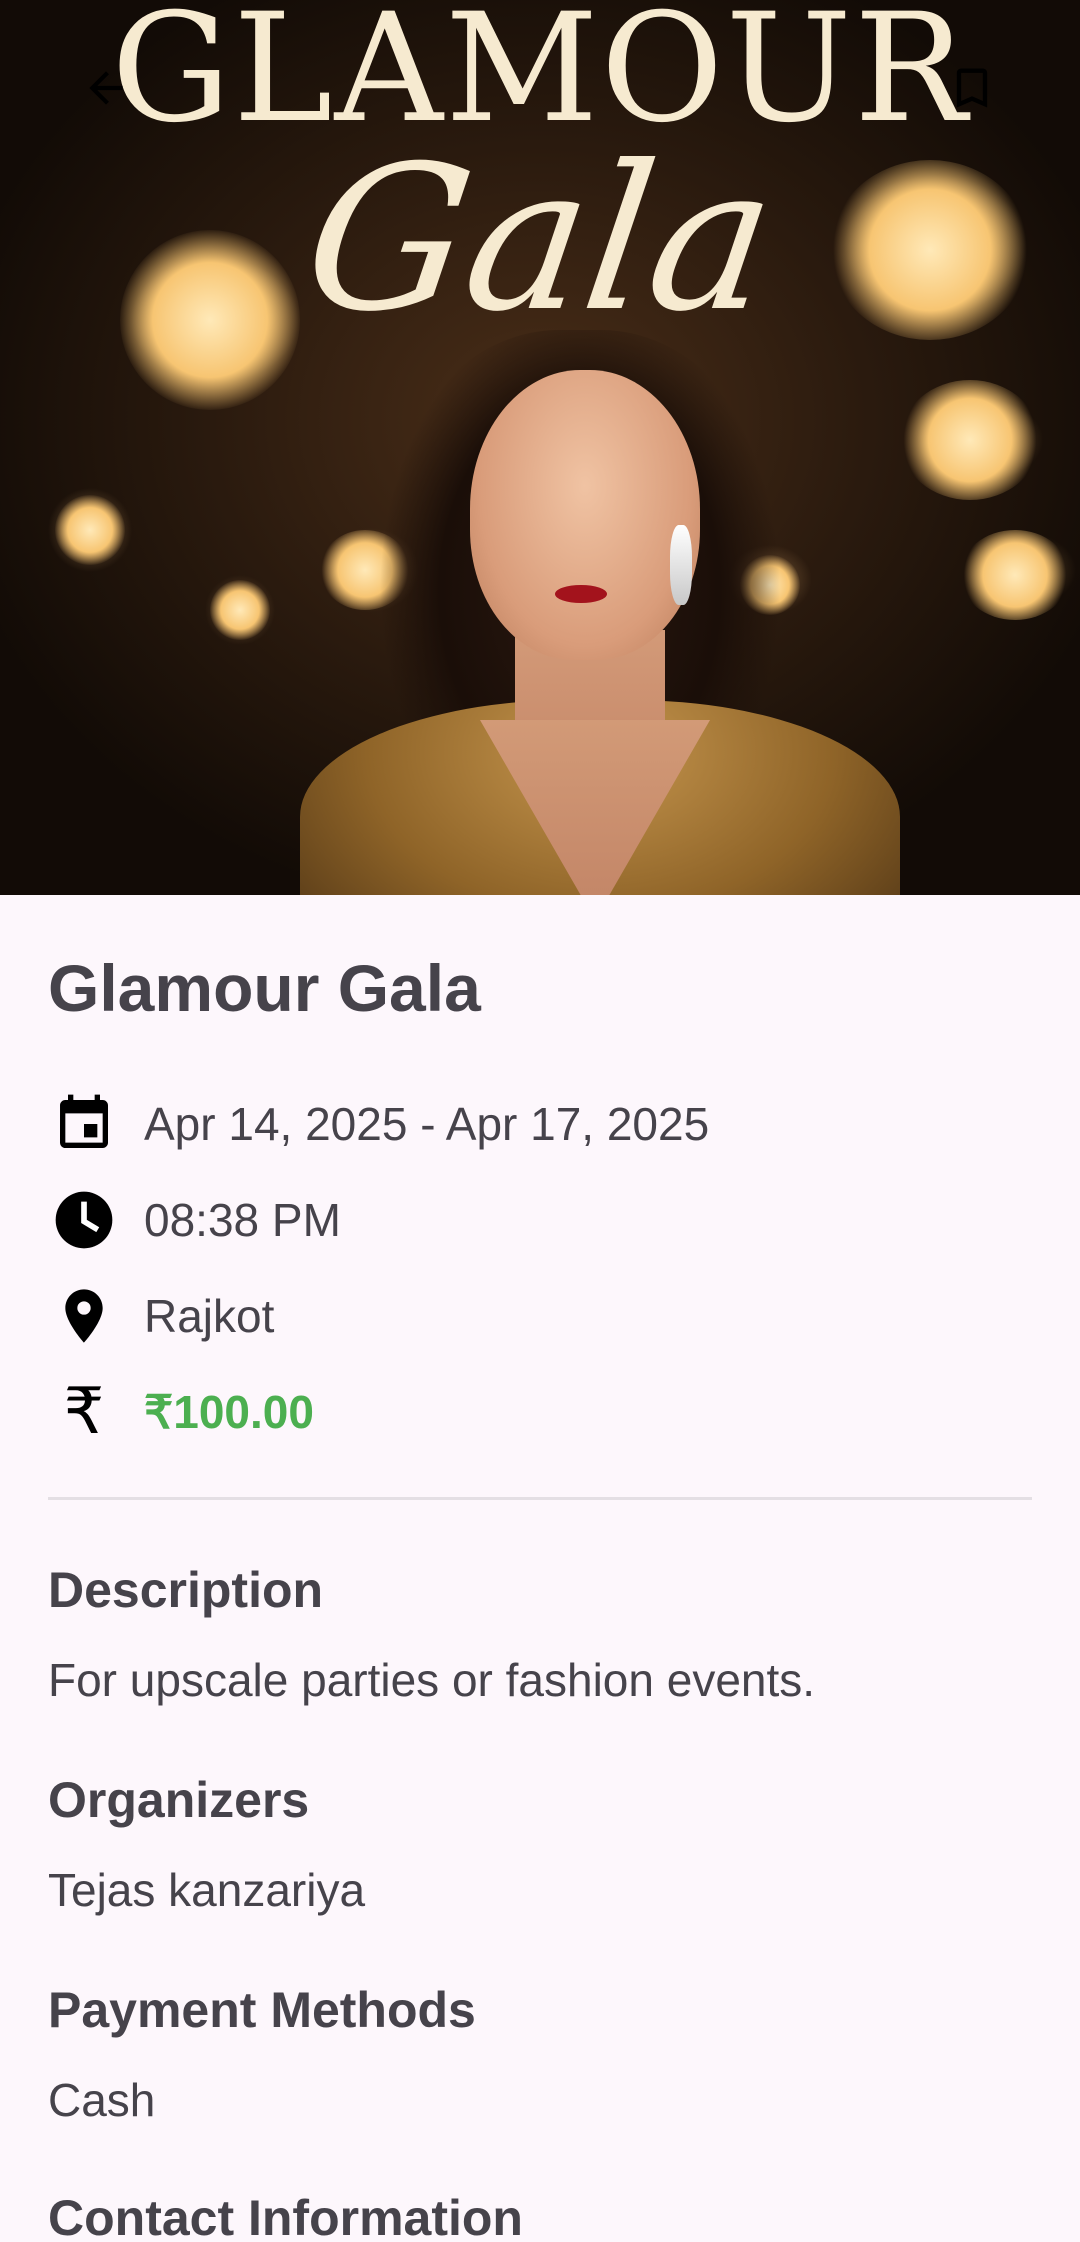 Image resolution: width=1080 pixels, height=2242 pixels. Describe the element at coordinates (102, 2100) in the screenshot. I see `payment-method-value: Cash` at that location.